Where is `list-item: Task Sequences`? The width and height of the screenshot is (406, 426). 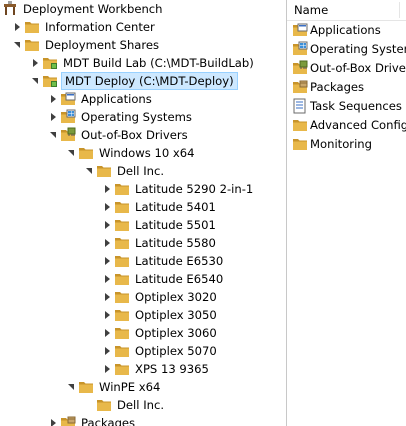 list-item: Task Sequences is located at coordinates (347, 106).